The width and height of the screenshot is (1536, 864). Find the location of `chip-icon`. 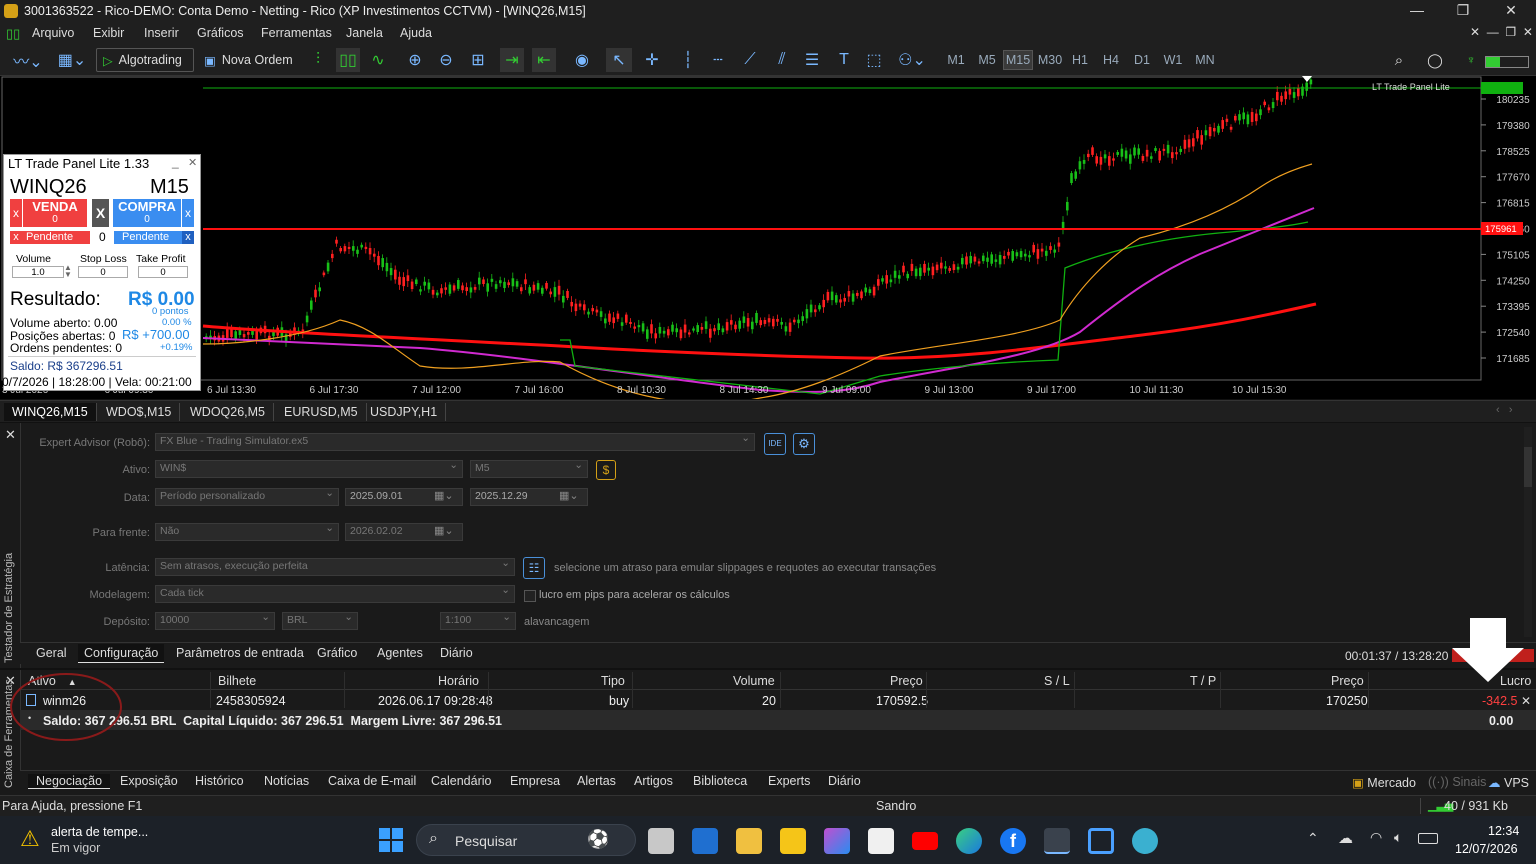

chip-icon is located at coordinates (1101, 841).